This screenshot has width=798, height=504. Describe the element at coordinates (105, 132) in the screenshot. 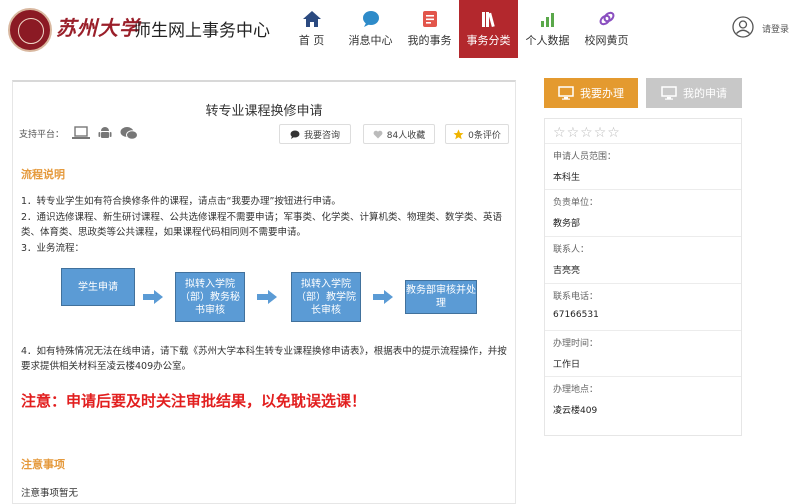

I see `android-icon` at that location.